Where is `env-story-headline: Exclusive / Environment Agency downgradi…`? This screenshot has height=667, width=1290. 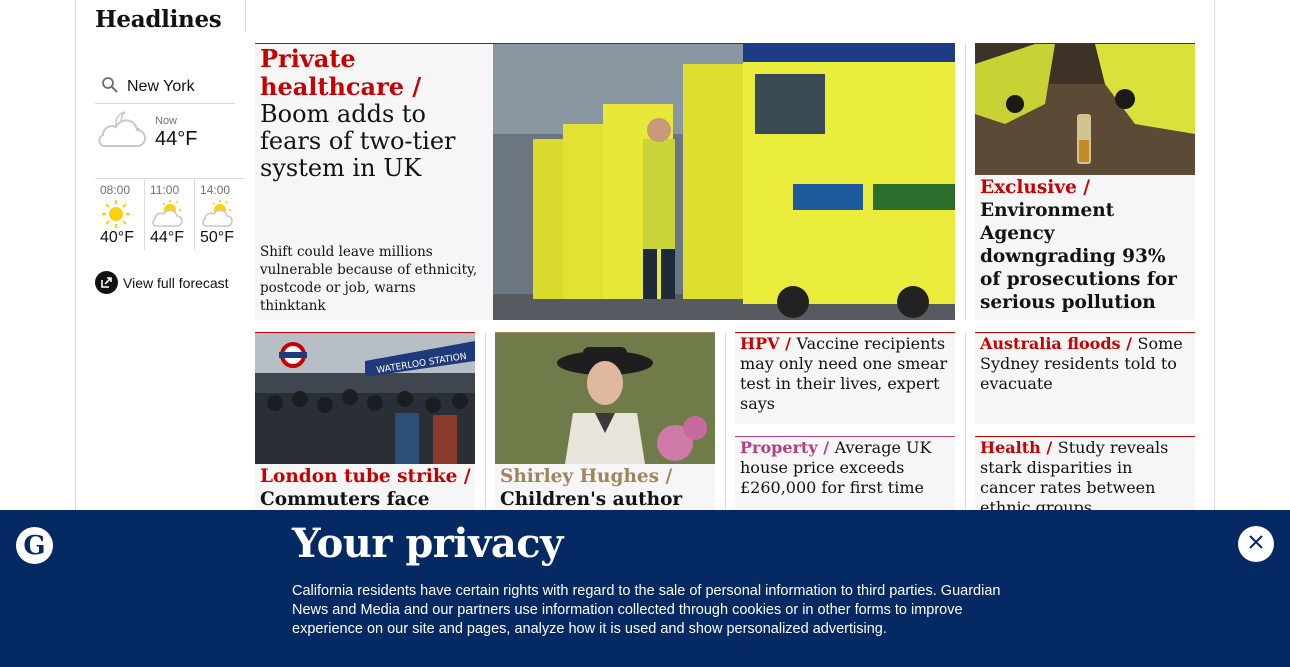 env-story-headline: Exclusive / Environment Agency downgradi… is located at coordinates (1085, 245).